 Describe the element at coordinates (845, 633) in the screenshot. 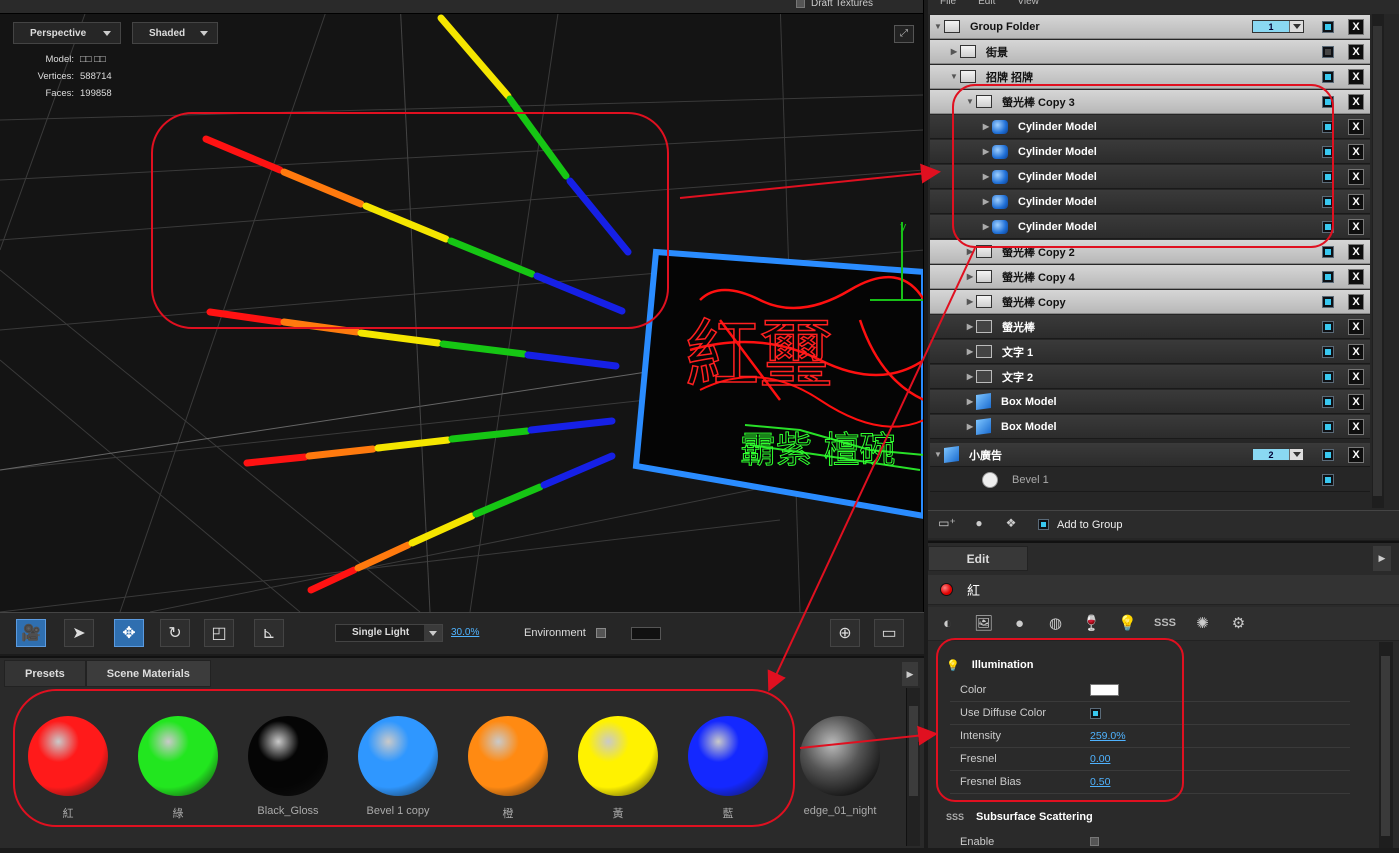

I see `target-icon: ⊕` at that location.